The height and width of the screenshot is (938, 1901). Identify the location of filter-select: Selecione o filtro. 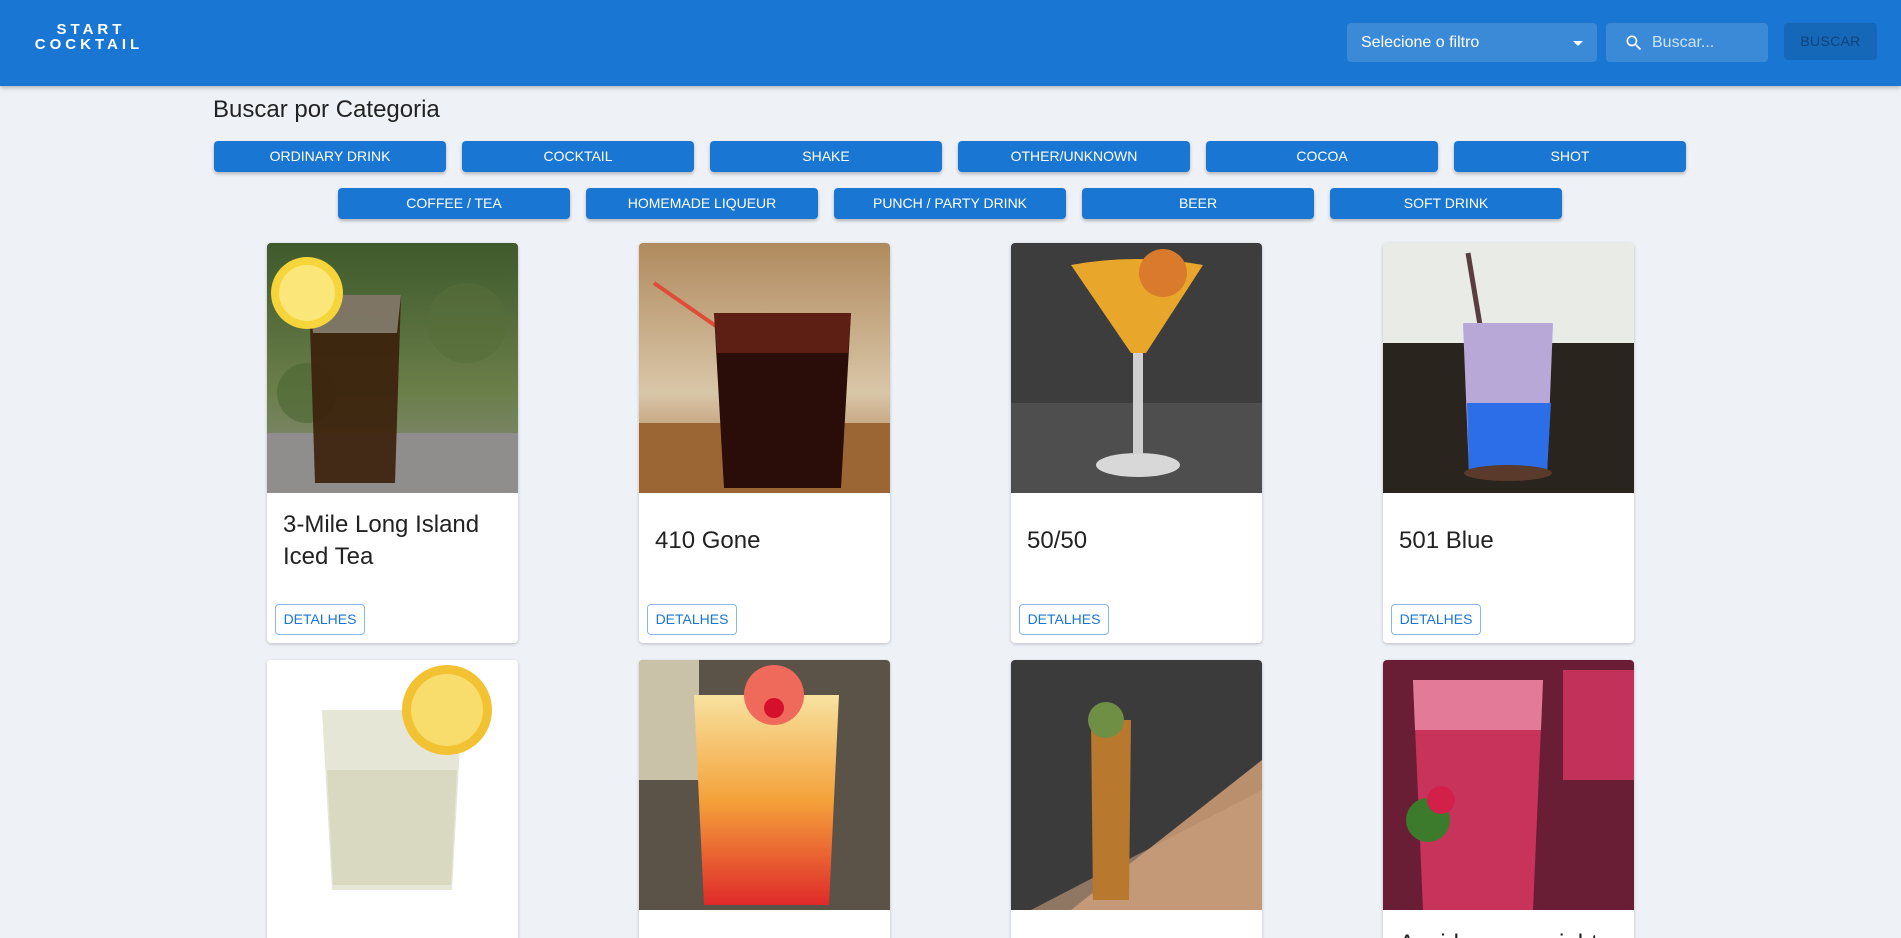
(1472, 42).